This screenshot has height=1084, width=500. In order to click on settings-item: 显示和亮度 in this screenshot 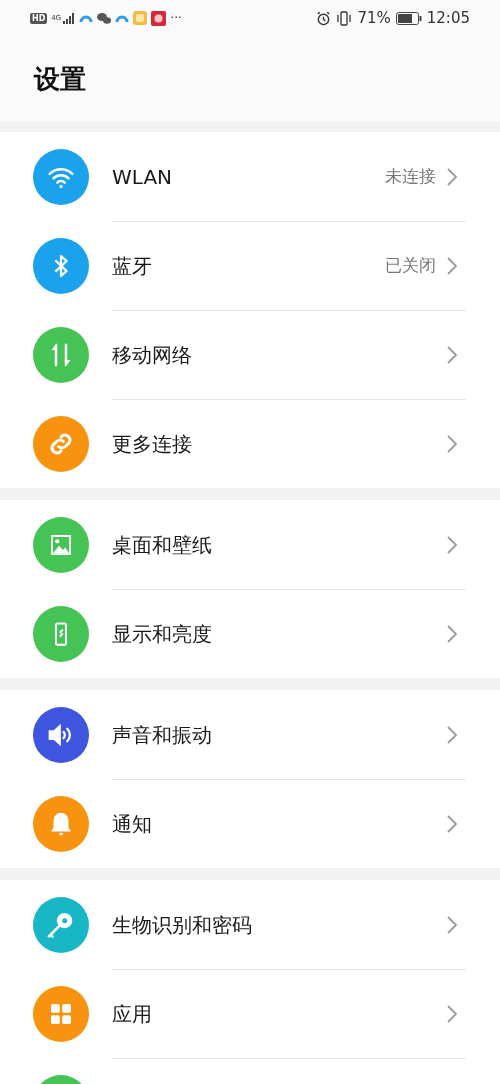, I will do `click(250, 633)`.